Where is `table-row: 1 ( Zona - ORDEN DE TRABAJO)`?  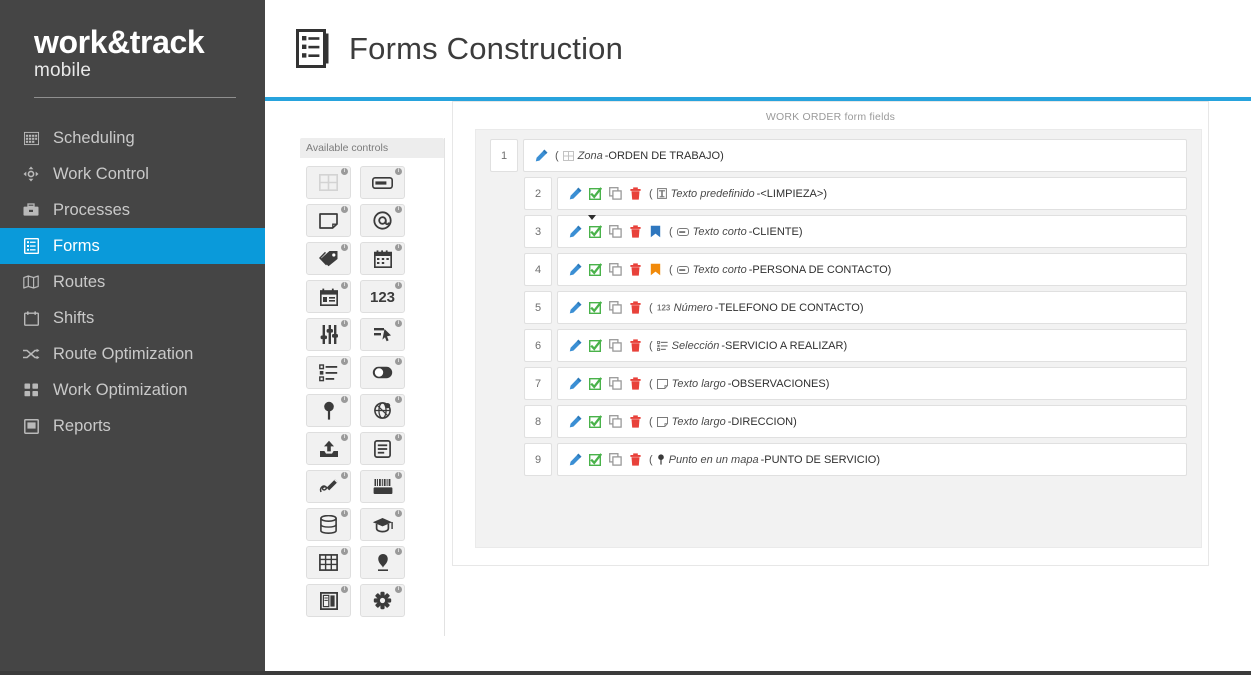 table-row: 1 ( Zona - ORDEN DE TRABAJO) is located at coordinates (838, 151).